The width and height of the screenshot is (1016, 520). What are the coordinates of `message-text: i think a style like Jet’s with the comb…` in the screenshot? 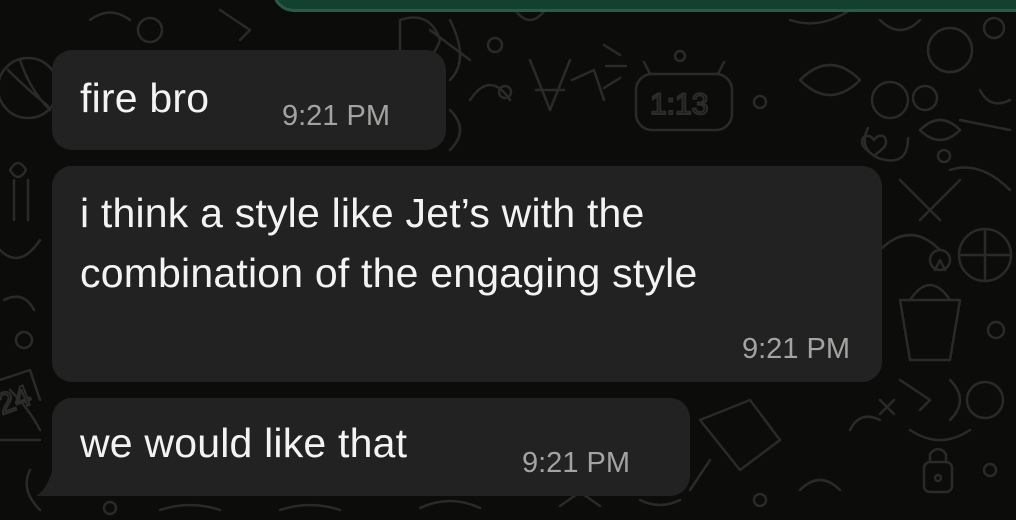 It's located at (388, 243).